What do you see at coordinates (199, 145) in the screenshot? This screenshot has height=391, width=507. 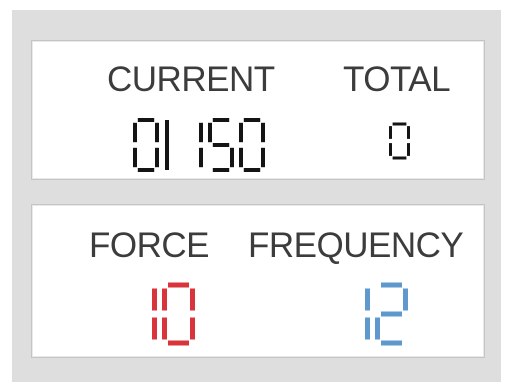 I see `current-count-display` at bounding box center [199, 145].